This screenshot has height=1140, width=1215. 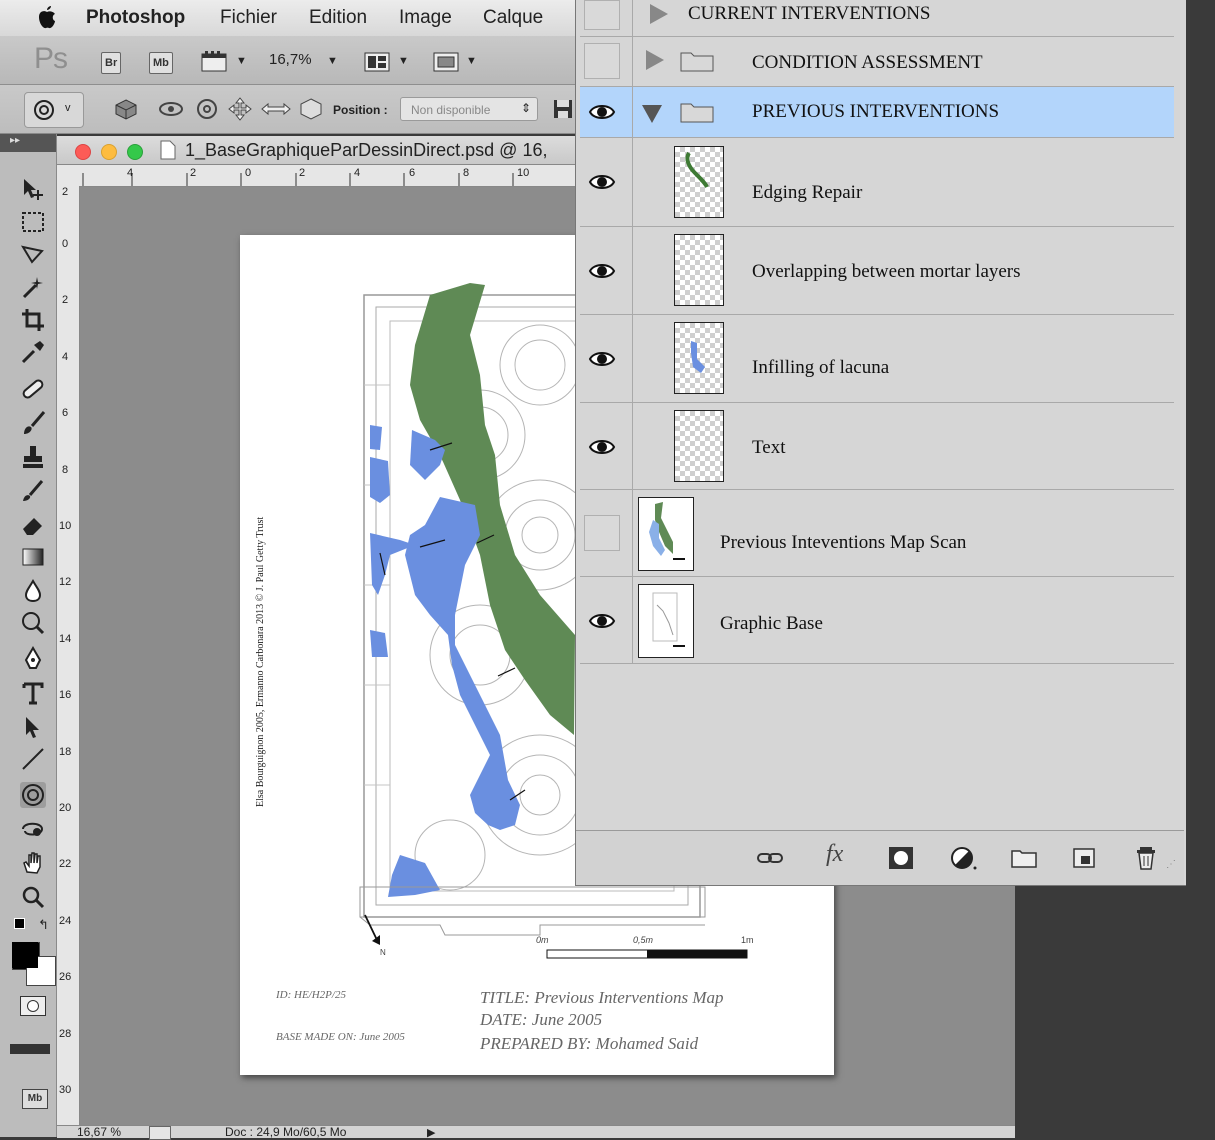 What do you see at coordinates (964, 858) in the screenshot?
I see `adjustment-layer-icon` at bounding box center [964, 858].